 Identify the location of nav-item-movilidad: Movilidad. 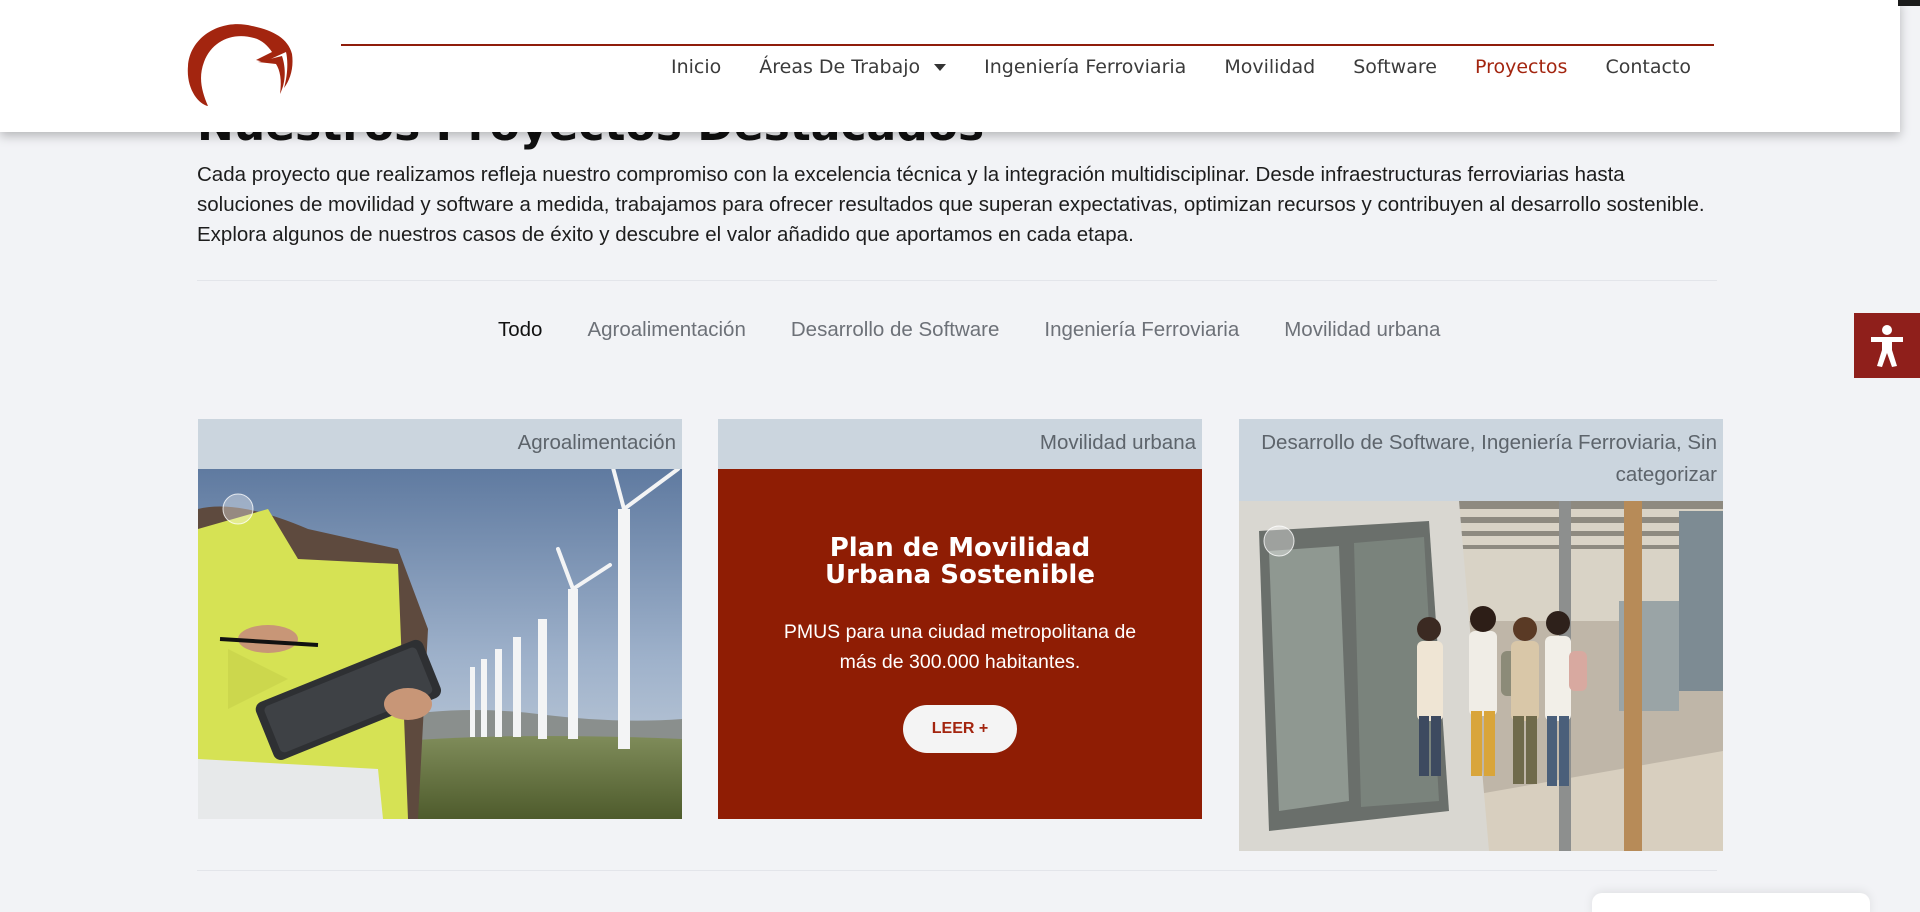
(1269, 67).